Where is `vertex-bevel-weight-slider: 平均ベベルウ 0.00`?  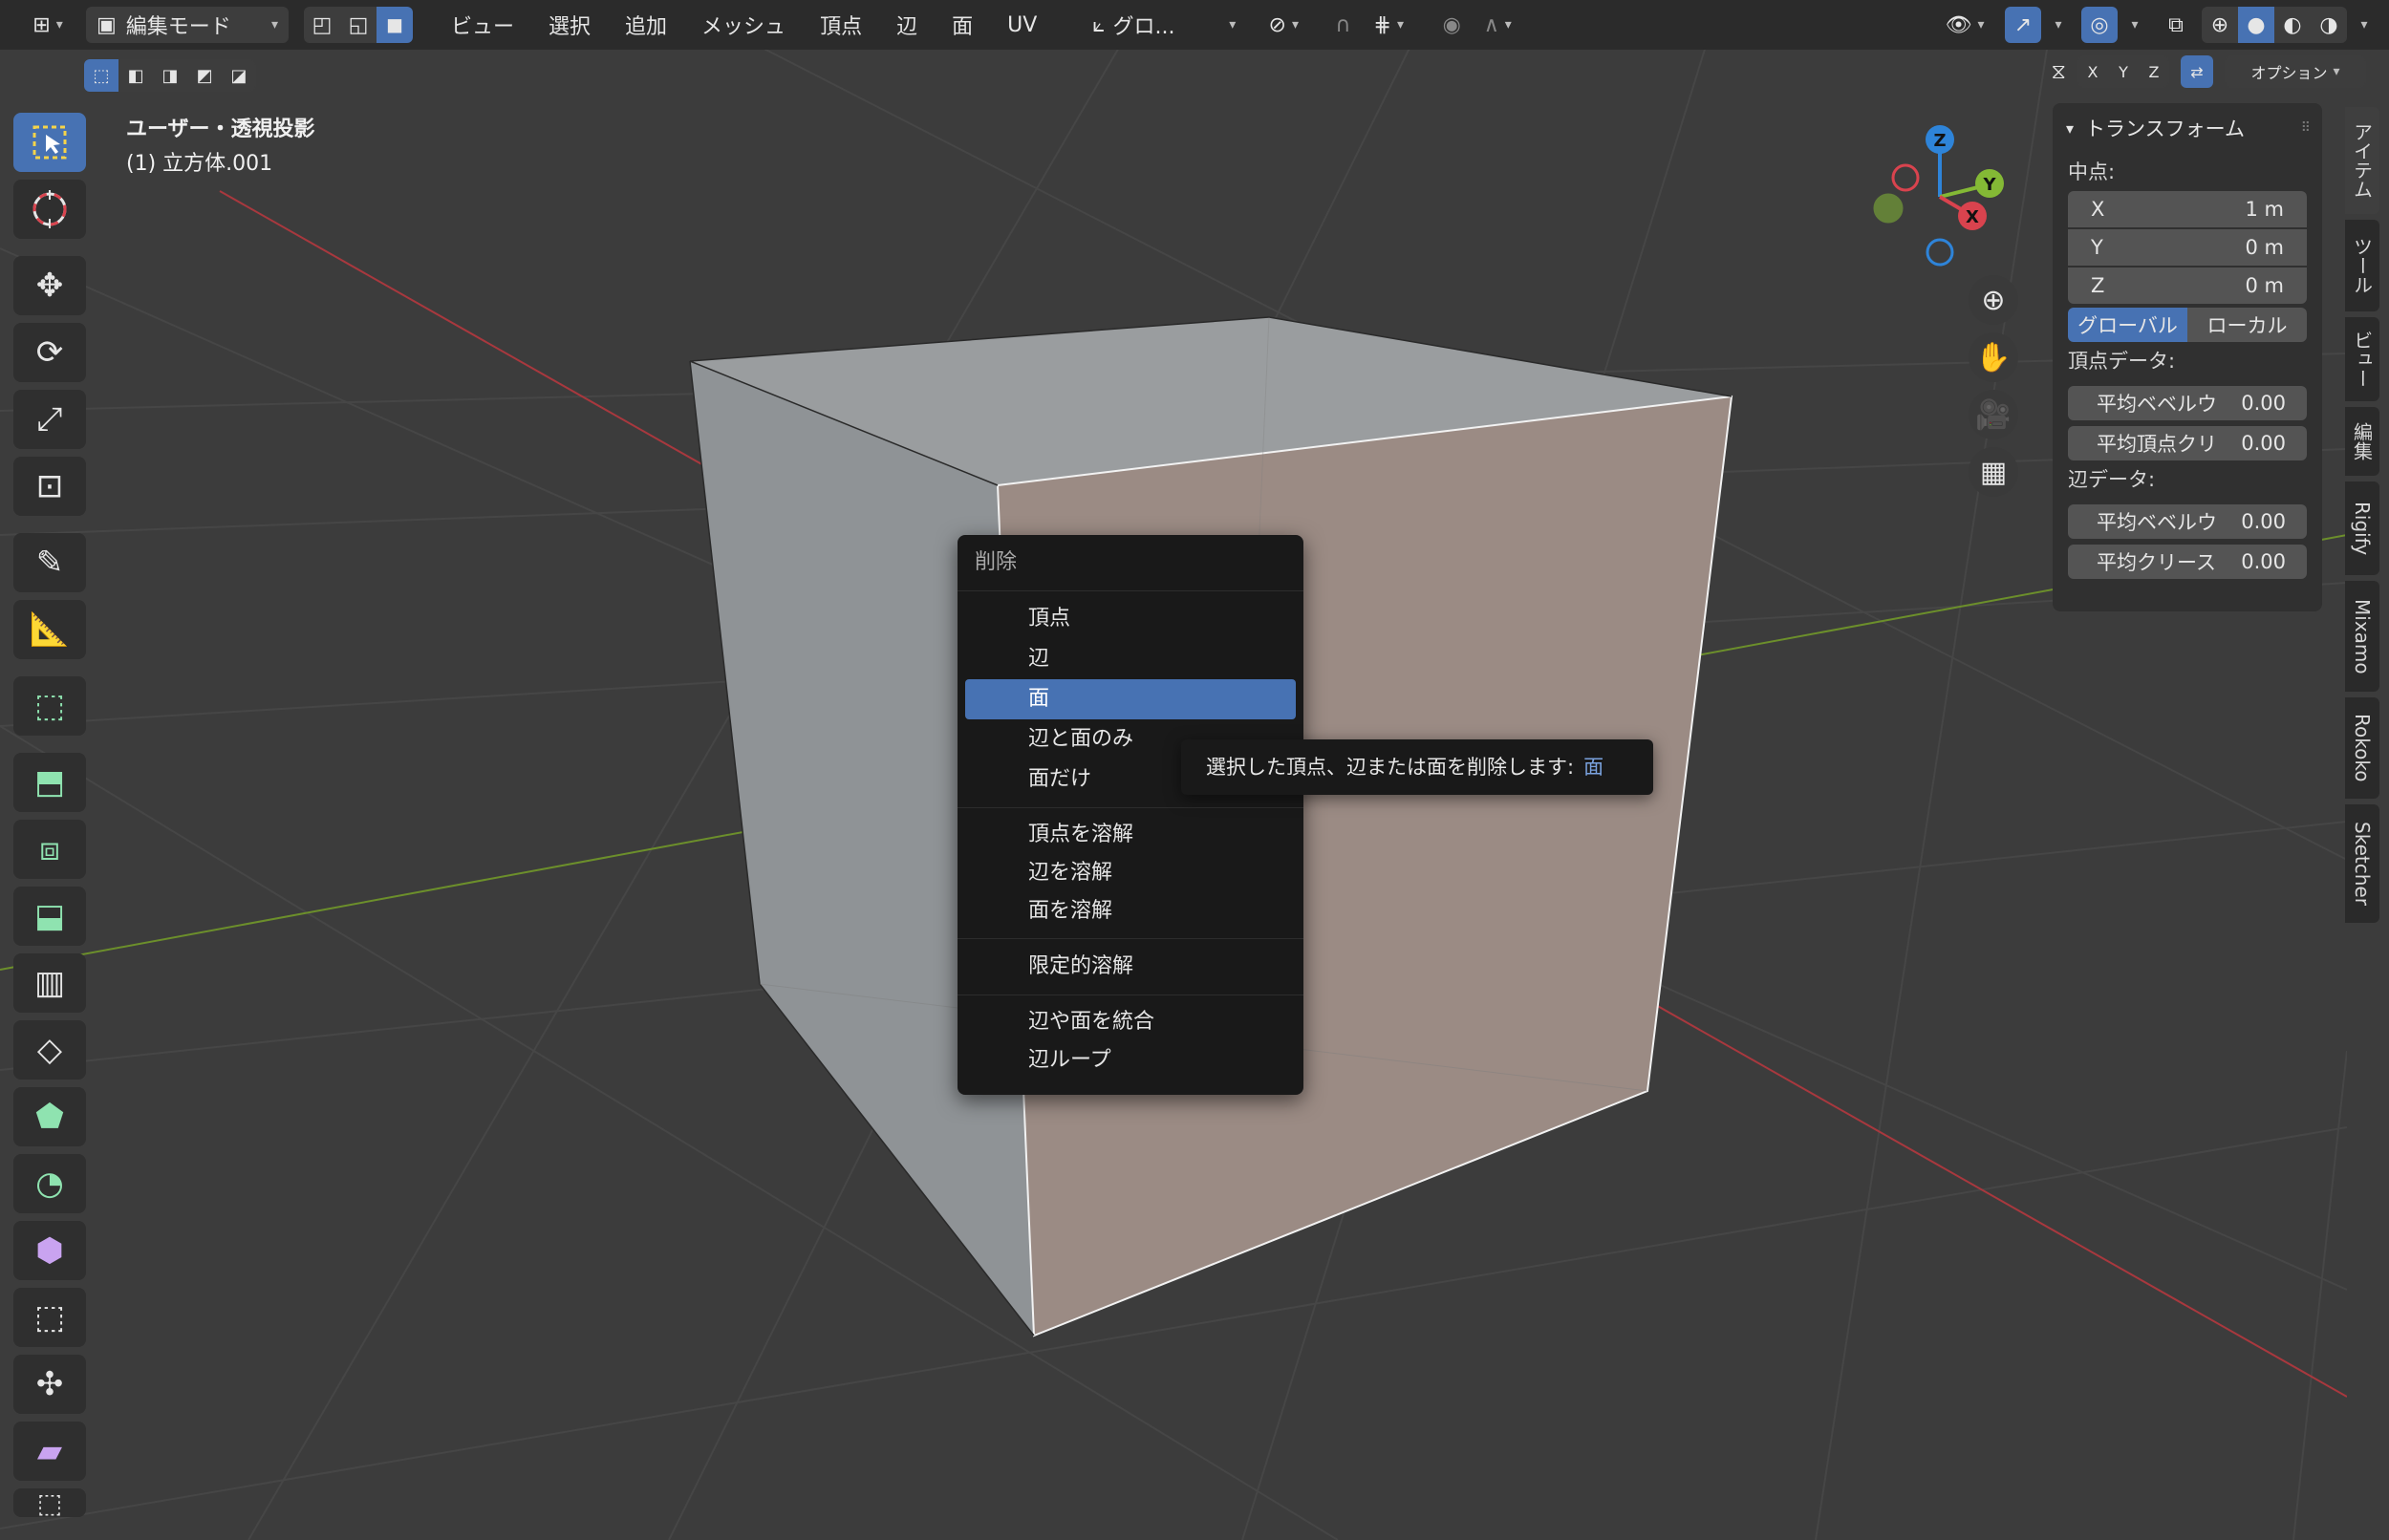
vertex-bevel-weight-slider: 平均ベベルウ 0.00 is located at coordinates (2187, 403).